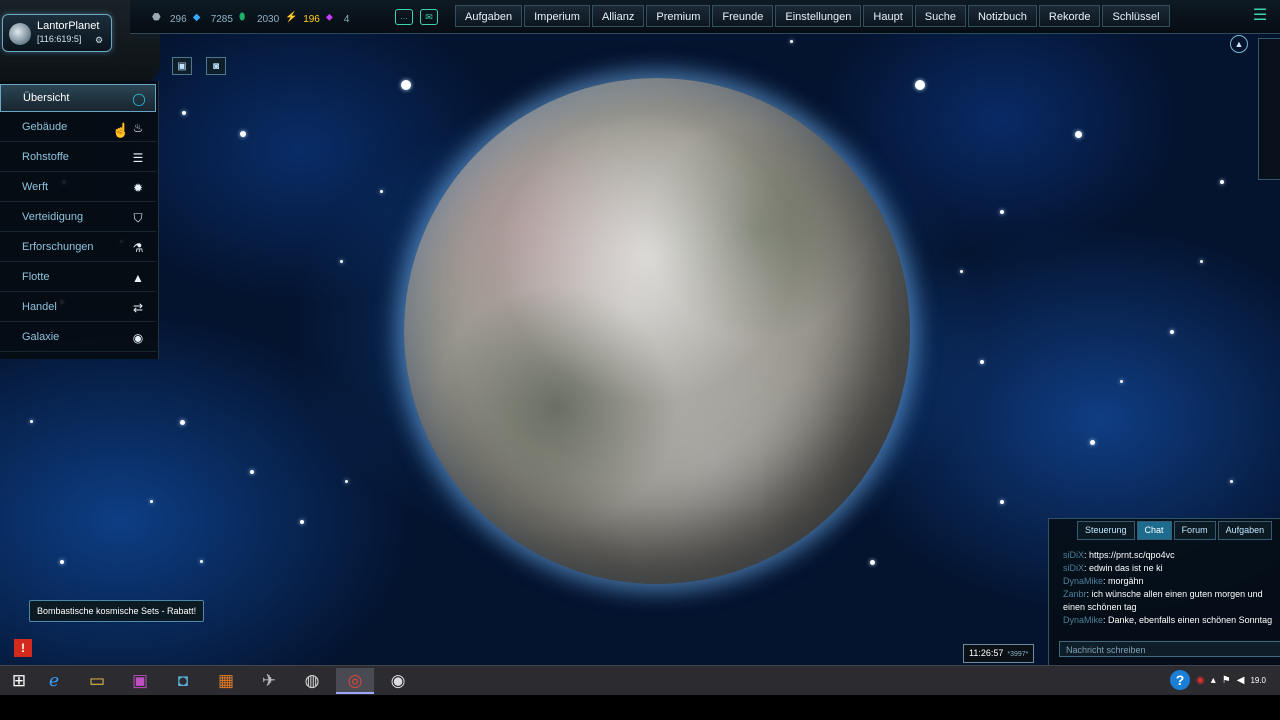 The height and width of the screenshot is (720, 1280). Describe the element at coordinates (1170, 568) in the screenshot. I see `chat-message: siDiX: edwin das ist ne ki` at that location.